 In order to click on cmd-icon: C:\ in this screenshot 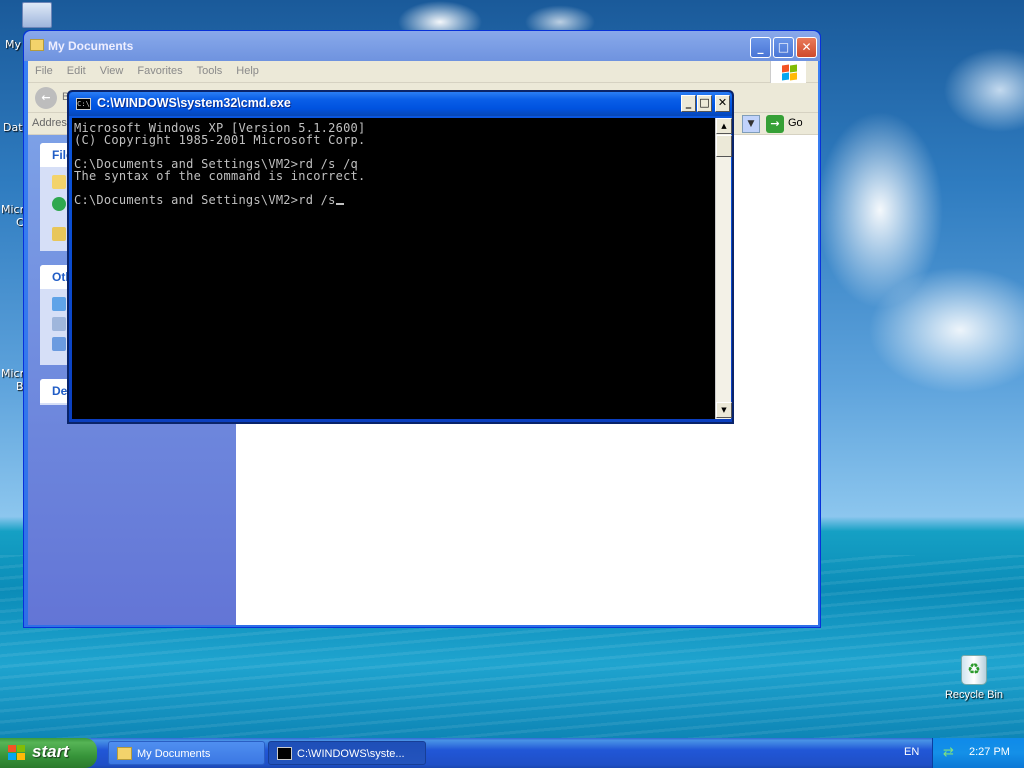, I will do `click(83, 104)`.